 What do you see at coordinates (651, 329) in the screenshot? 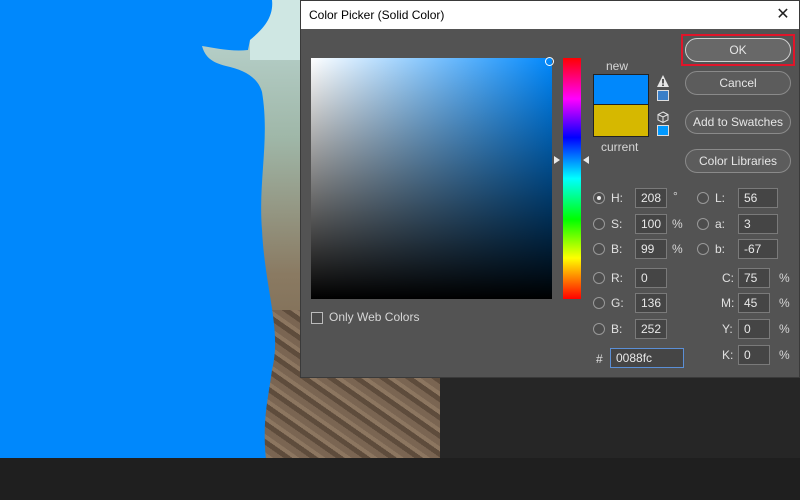
I see `blue-field: 252` at bounding box center [651, 329].